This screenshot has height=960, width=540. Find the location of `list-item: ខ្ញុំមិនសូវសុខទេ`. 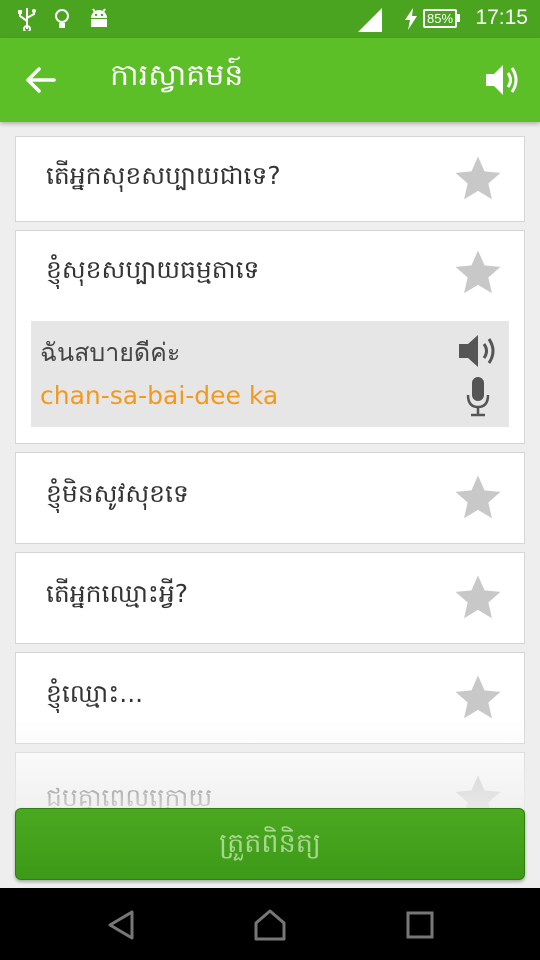

list-item: ខ្ញុំមិនសូវសុខទេ is located at coordinates (270, 498).